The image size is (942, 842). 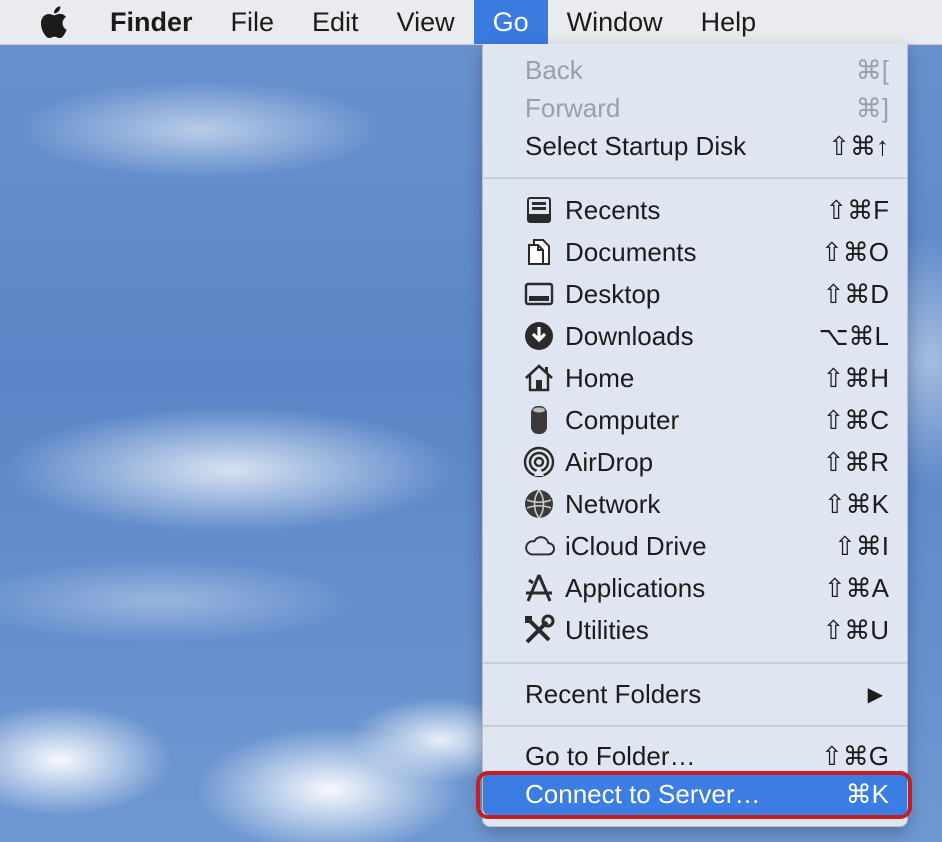 I want to click on network-icon, so click(x=539, y=504).